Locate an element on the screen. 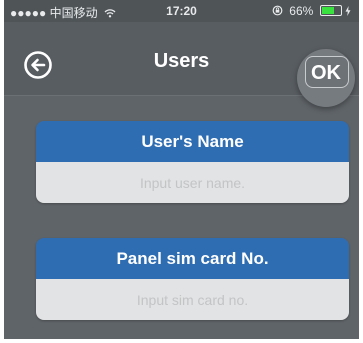 The height and width of the screenshot is (343, 363). ok-button-label: OK is located at coordinates (326, 73).